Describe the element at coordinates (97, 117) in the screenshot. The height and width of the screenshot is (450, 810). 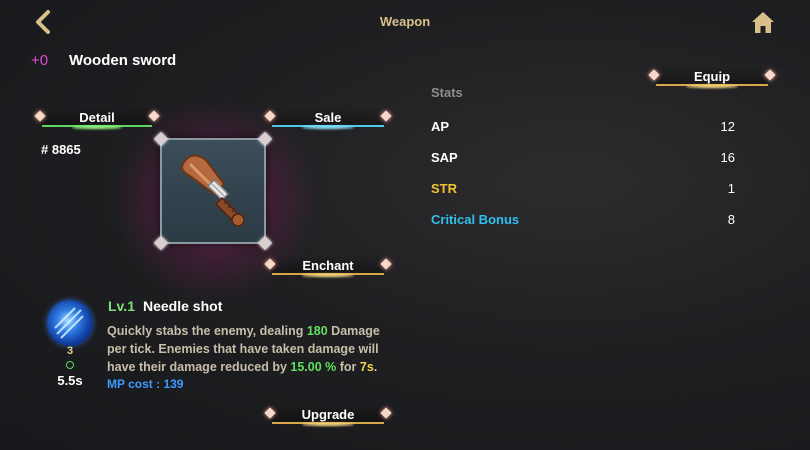
I see `detail-button-label: Detail` at that location.